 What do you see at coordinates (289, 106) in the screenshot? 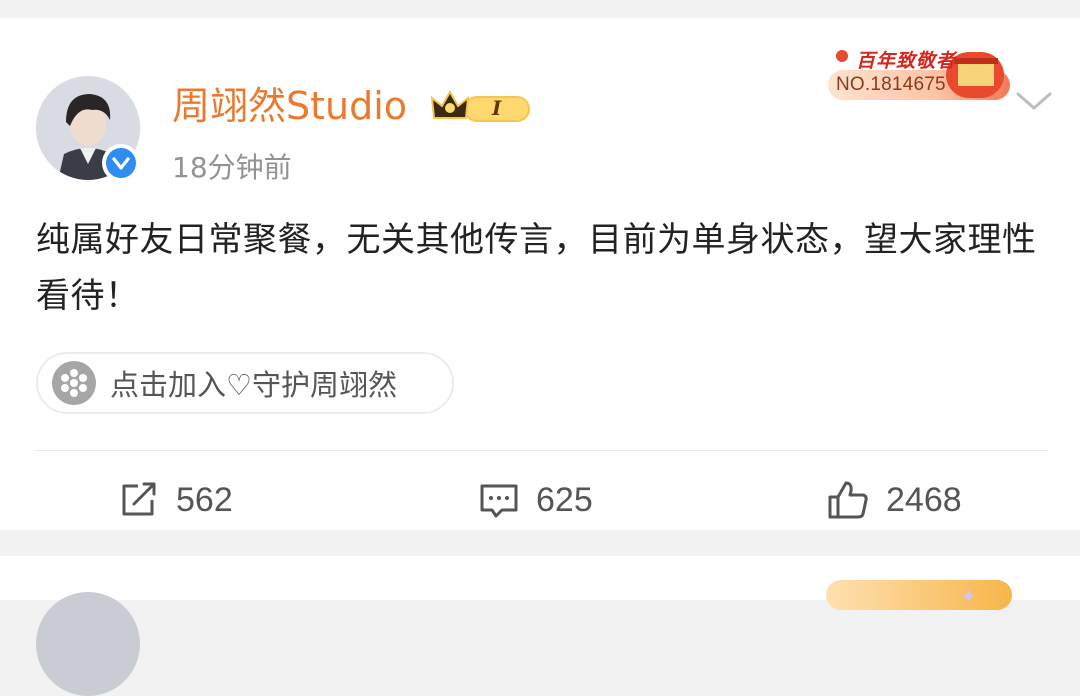
I see `author-name: 周翊然Studio` at bounding box center [289, 106].